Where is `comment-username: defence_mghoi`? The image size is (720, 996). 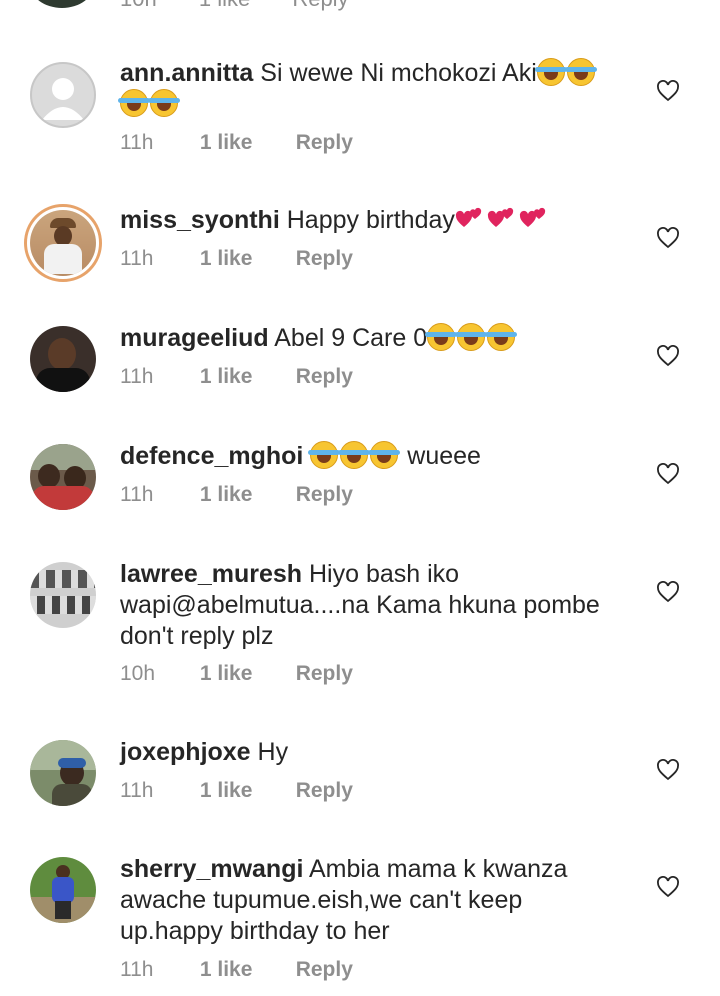 comment-username: defence_mghoi is located at coordinates (211, 456).